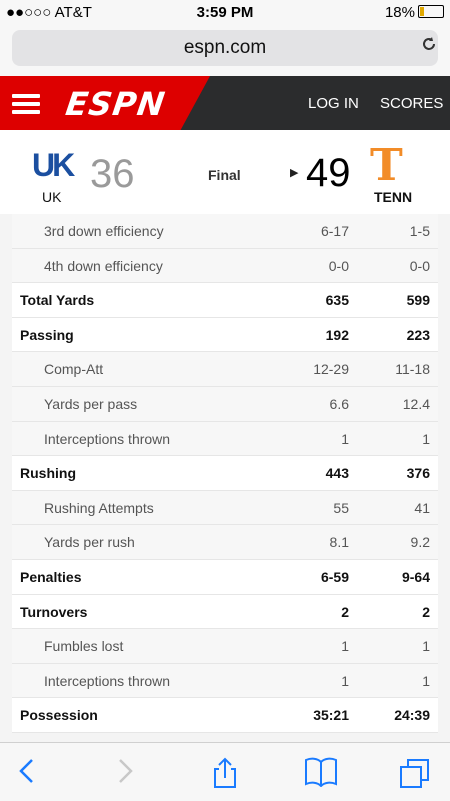  Describe the element at coordinates (225, 300) in the screenshot. I see `stat-row: Total Yards 635 599` at that location.